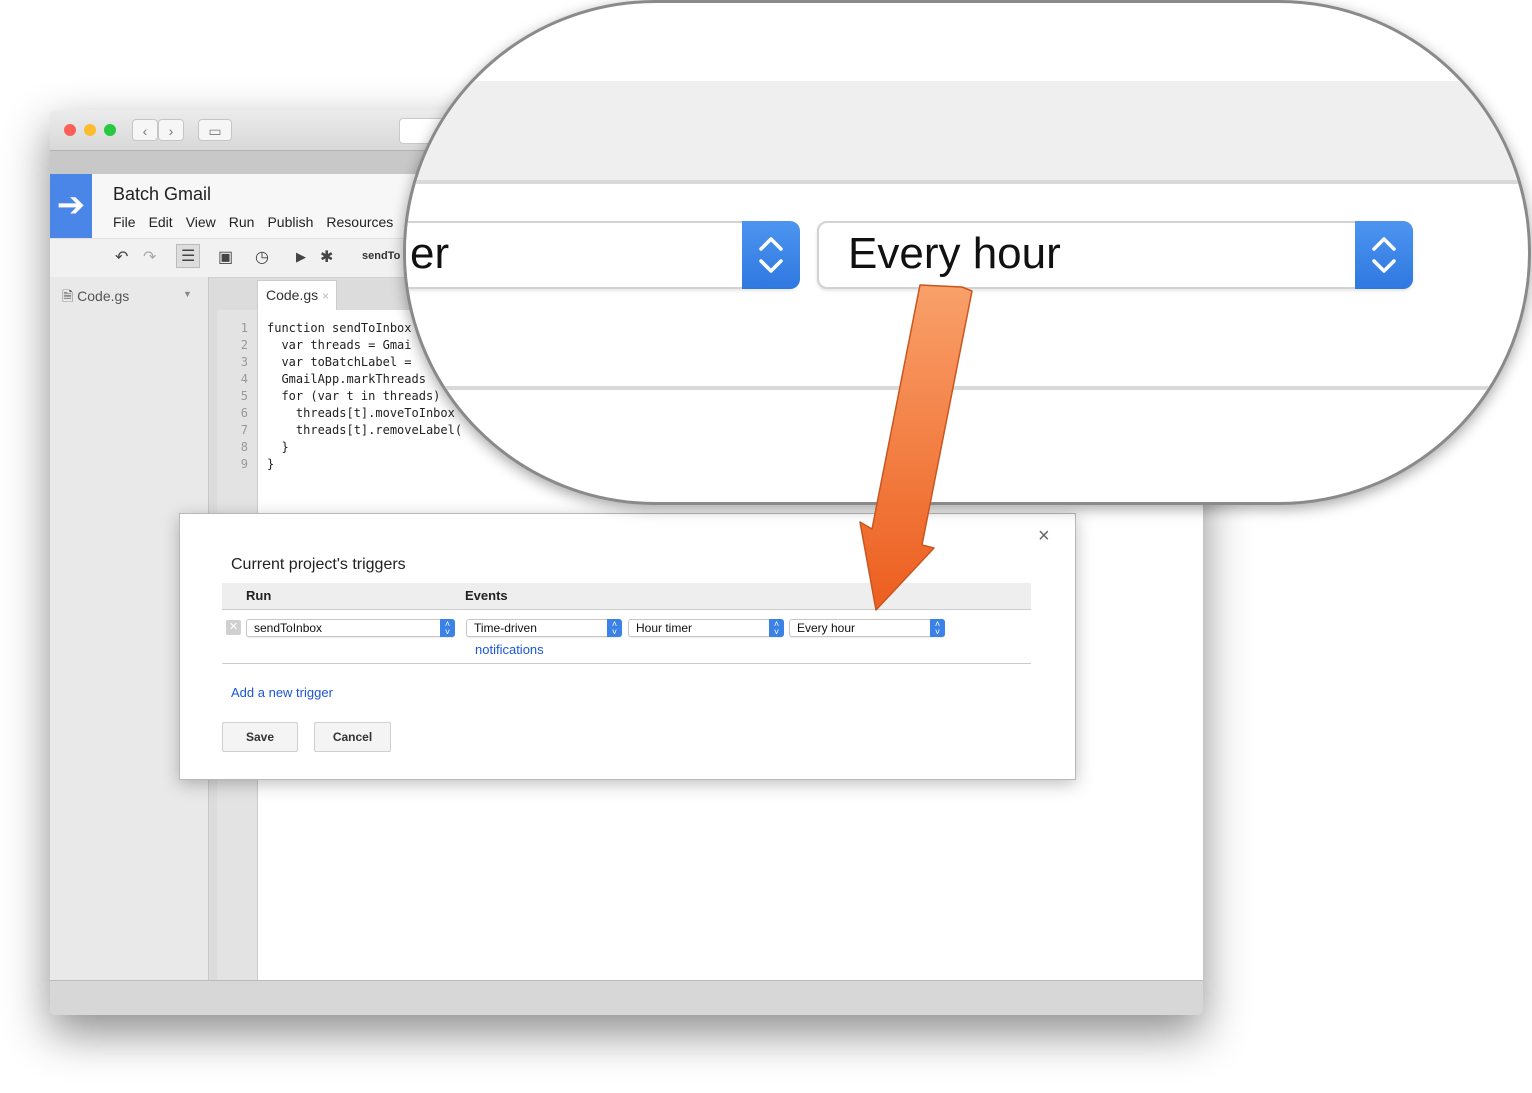 The image size is (1532, 1093). What do you see at coordinates (346, 379) in the screenshot?
I see `code-line: GmailApp.markThreads` at bounding box center [346, 379].